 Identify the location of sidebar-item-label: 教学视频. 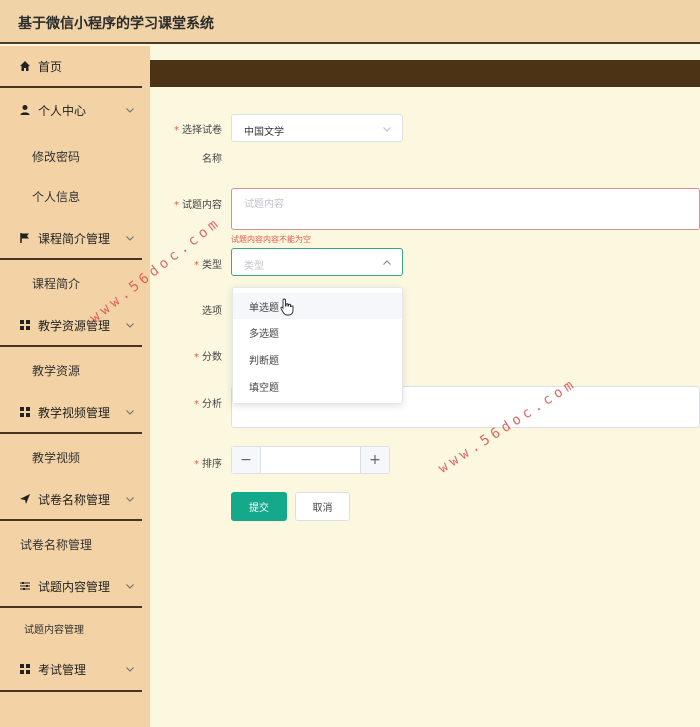
(56, 457).